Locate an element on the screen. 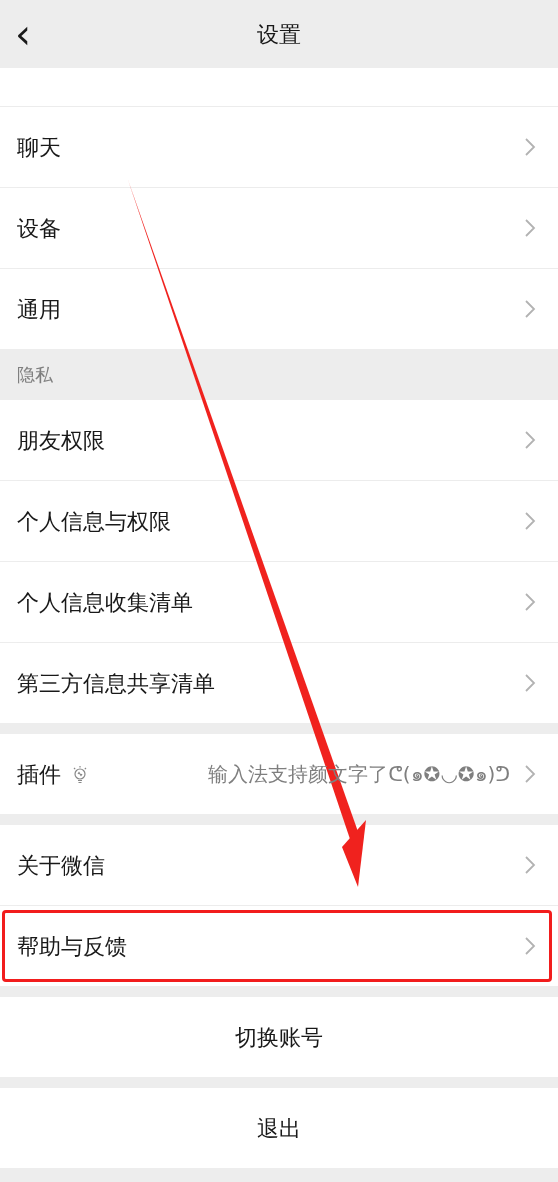 The width and height of the screenshot is (558, 1182). settings-row: 设备 is located at coordinates (279, 228).